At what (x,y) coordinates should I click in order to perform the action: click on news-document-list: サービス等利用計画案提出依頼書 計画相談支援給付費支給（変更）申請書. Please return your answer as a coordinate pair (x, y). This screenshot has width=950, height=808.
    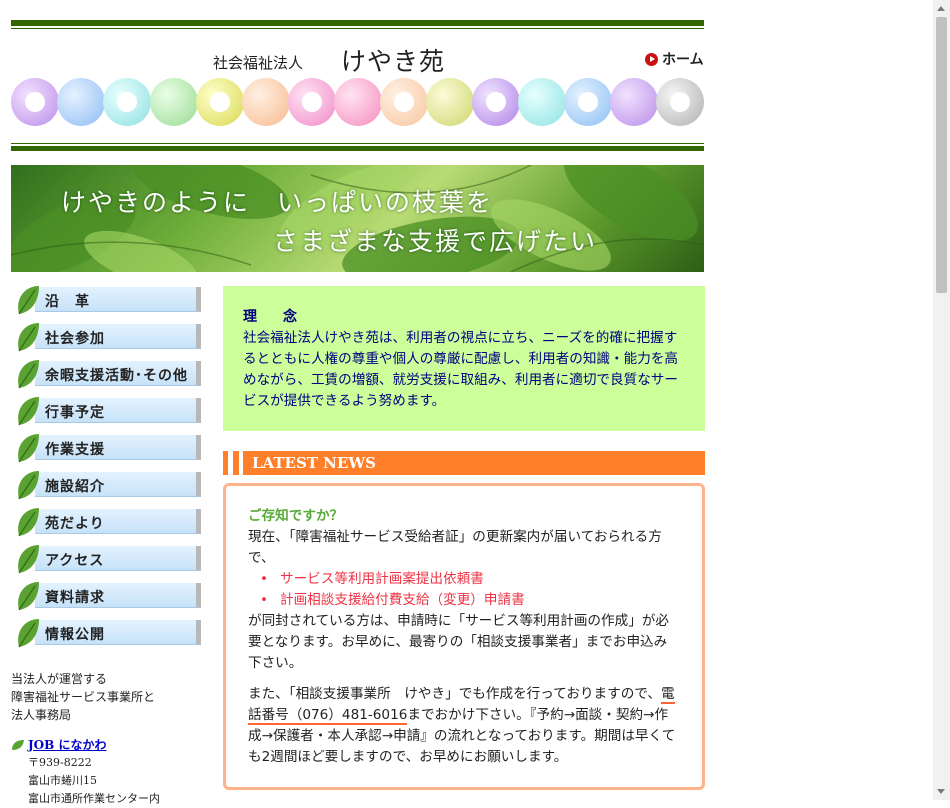
    Looking at the image, I should click on (464, 590).